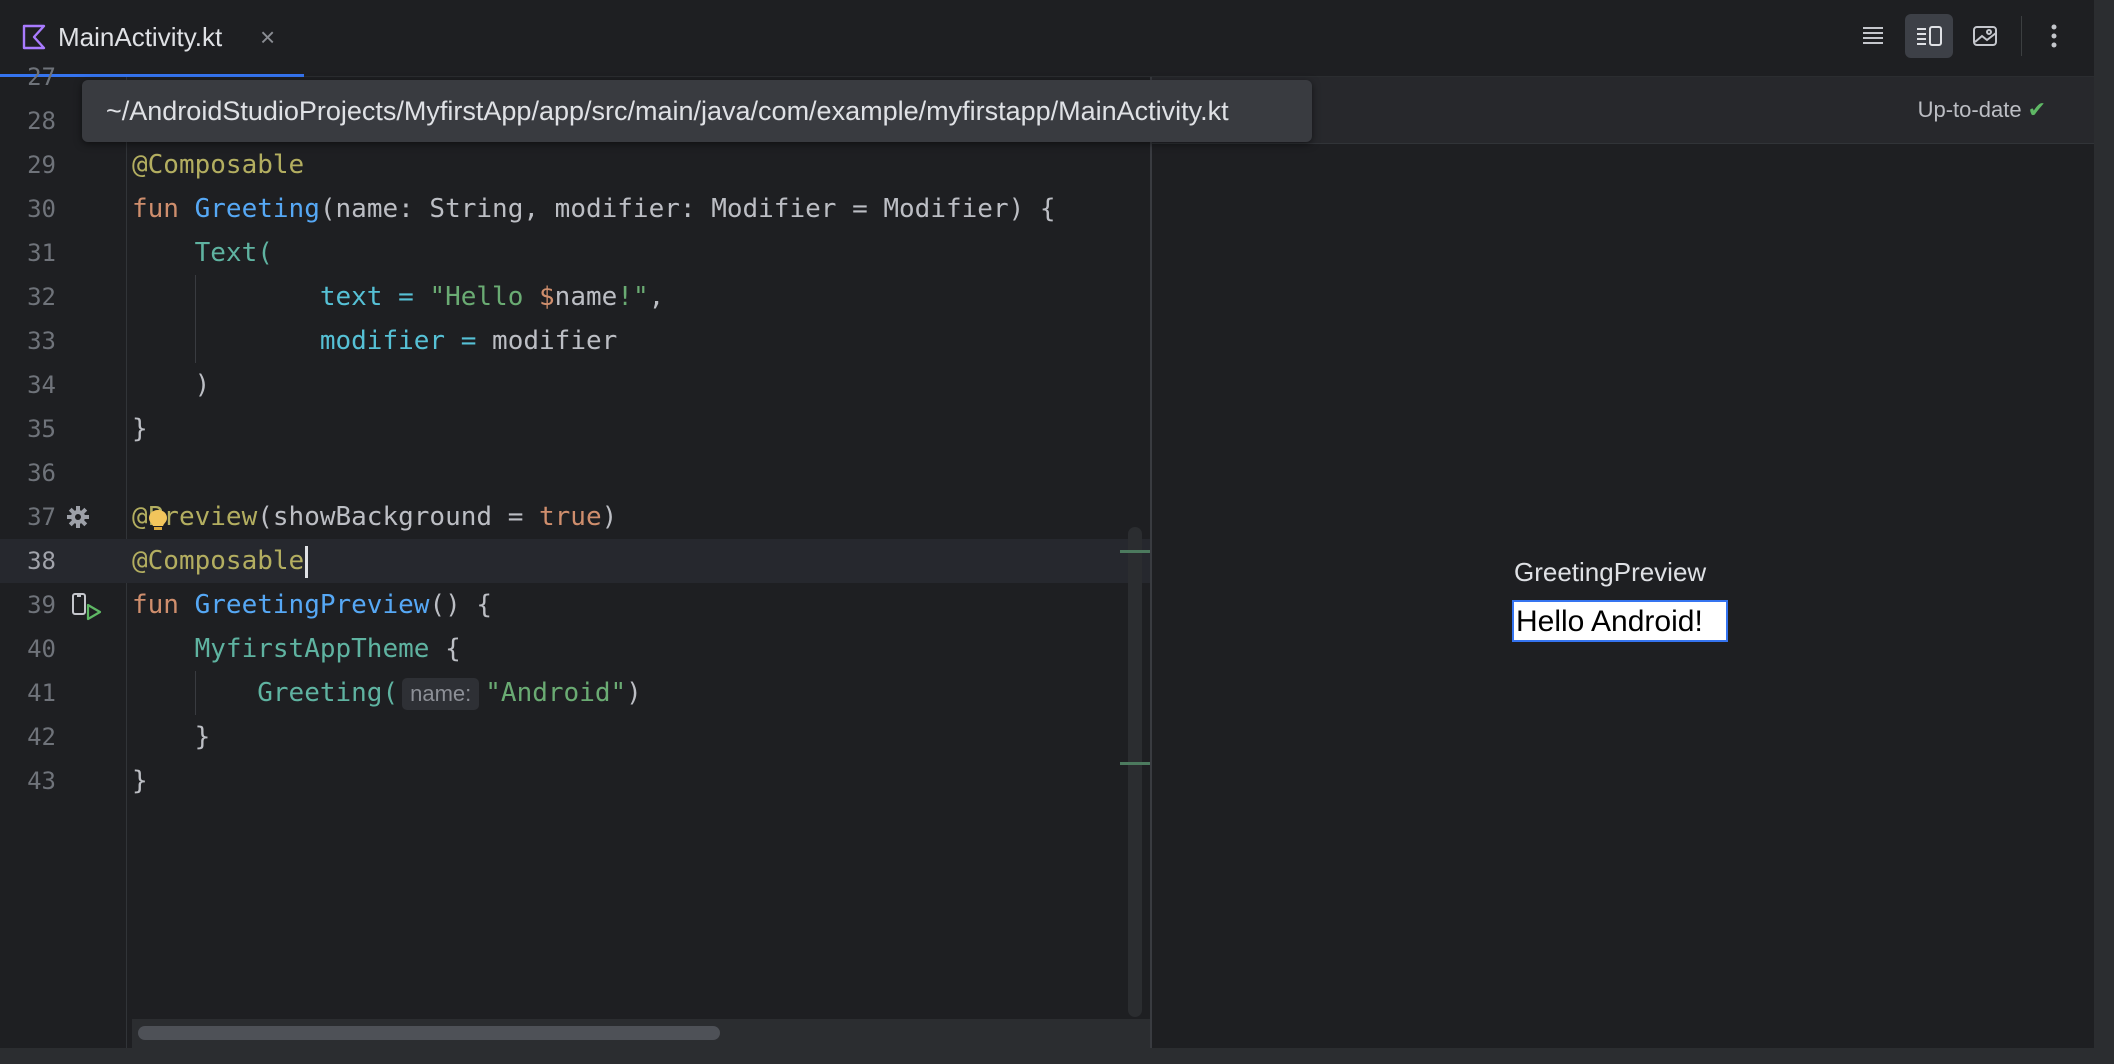 Image resolution: width=2114 pixels, height=1064 pixels. I want to click on vertical-scrollbar, so click(1135, 772).